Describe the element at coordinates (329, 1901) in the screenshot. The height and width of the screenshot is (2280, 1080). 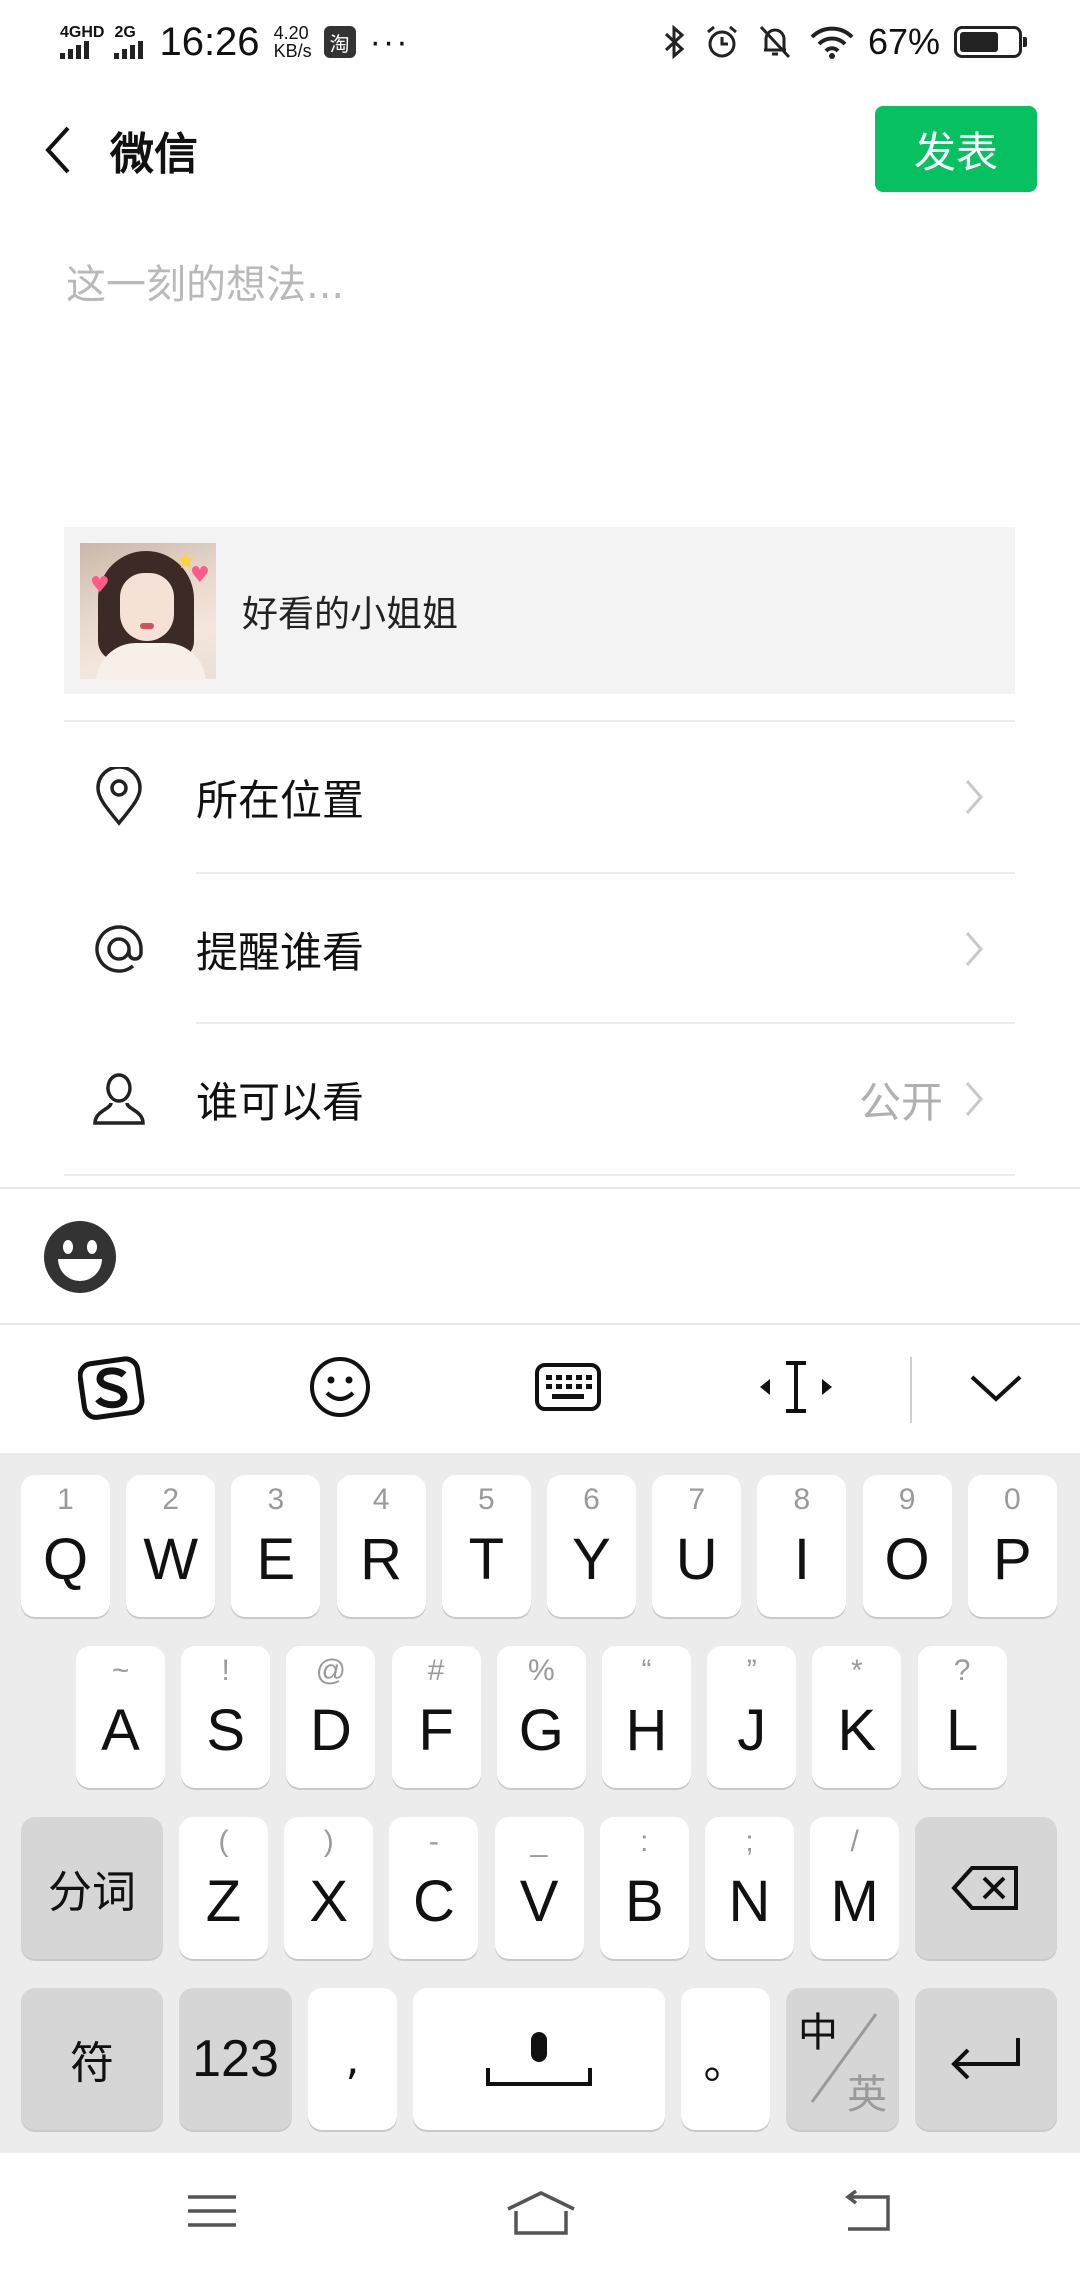
I see `key-label: X` at that location.